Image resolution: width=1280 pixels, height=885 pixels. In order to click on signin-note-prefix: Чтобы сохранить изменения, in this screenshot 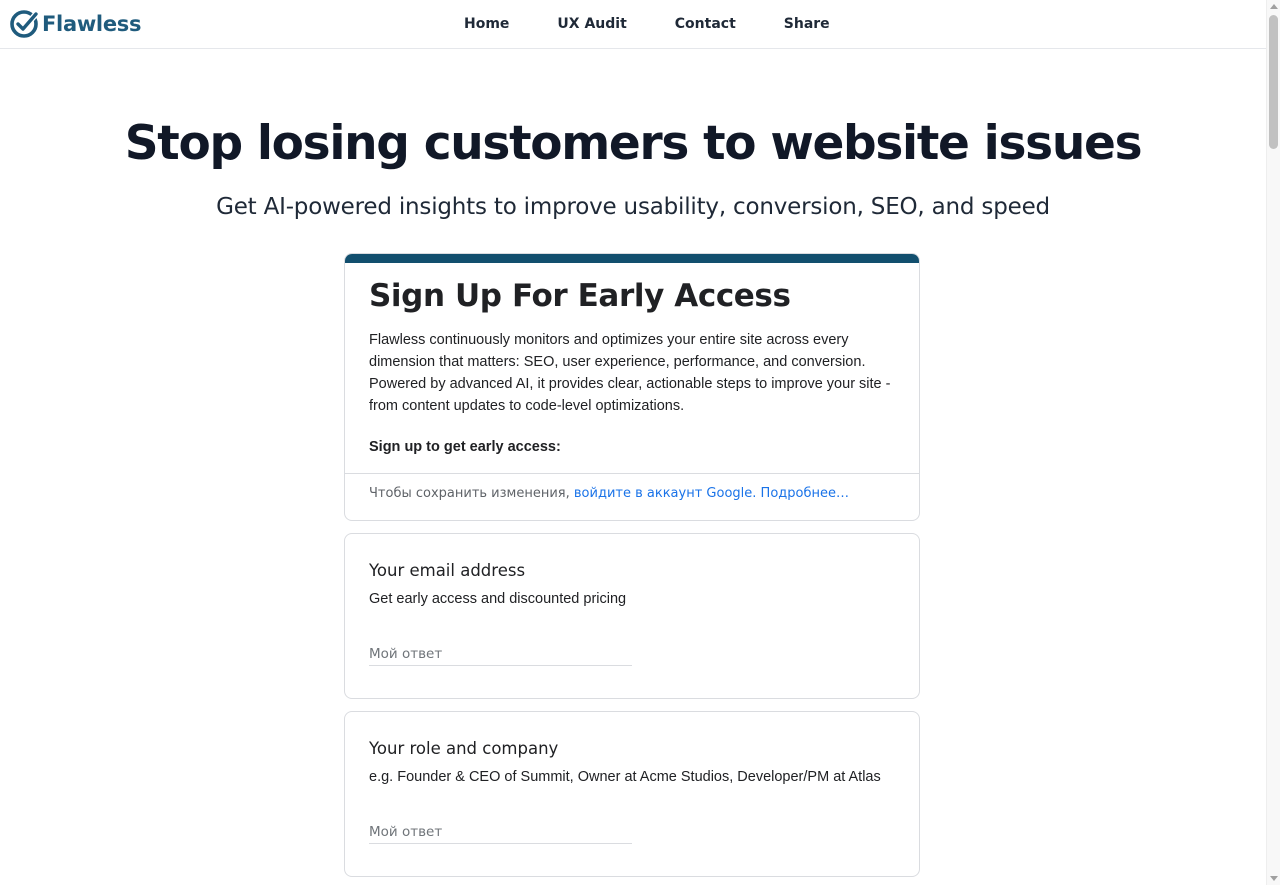, I will do `click(471, 493)`.